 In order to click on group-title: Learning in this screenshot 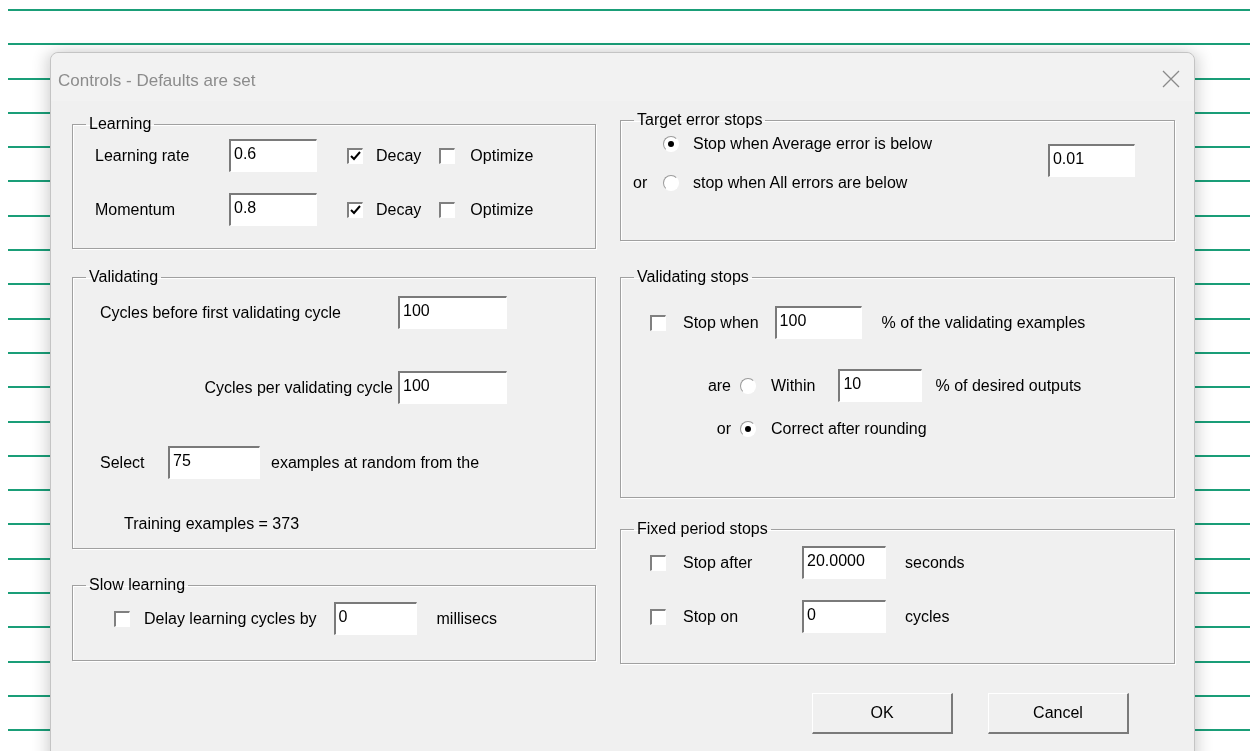, I will do `click(120, 124)`.